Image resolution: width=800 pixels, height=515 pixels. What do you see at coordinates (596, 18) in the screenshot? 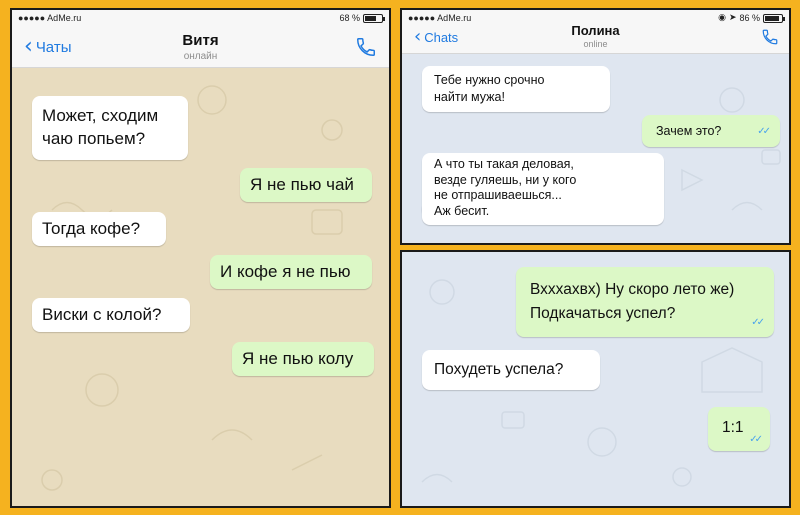
I see `status-bar: ●●●●● AdMe.ru ◉ ➤ 86 %` at bounding box center [596, 18].